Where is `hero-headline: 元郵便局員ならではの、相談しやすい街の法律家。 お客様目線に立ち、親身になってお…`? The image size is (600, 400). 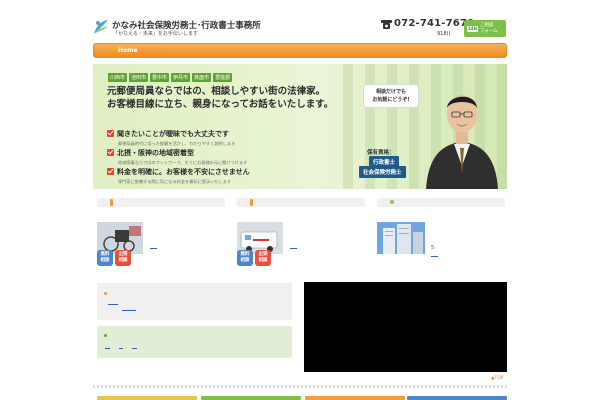
hero-headline: 元郵便局員ならではの、相談しやすい街の法律家。 お客様目線に立ち、親身になってお… is located at coordinates (220, 99).